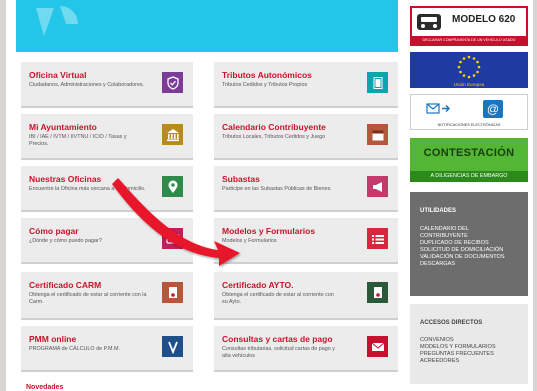 This screenshot has width=537, height=391. I want to click on service-card-title: Subastas, so click(241, 179).